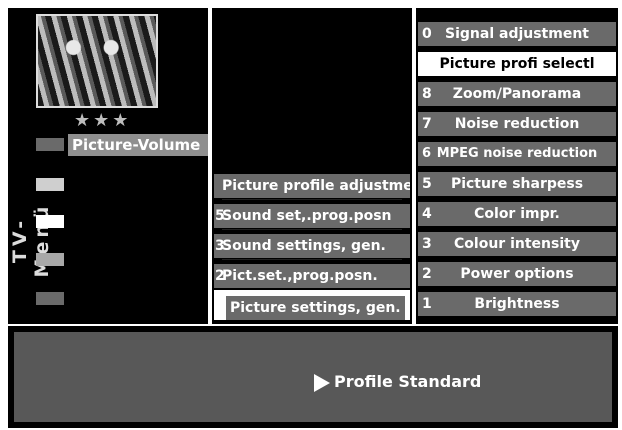  Describe the element at coordinates (312, 305) in the screenshot. I see `menu-item-picture-settings-gen: Picture settings, gen.` at that location.